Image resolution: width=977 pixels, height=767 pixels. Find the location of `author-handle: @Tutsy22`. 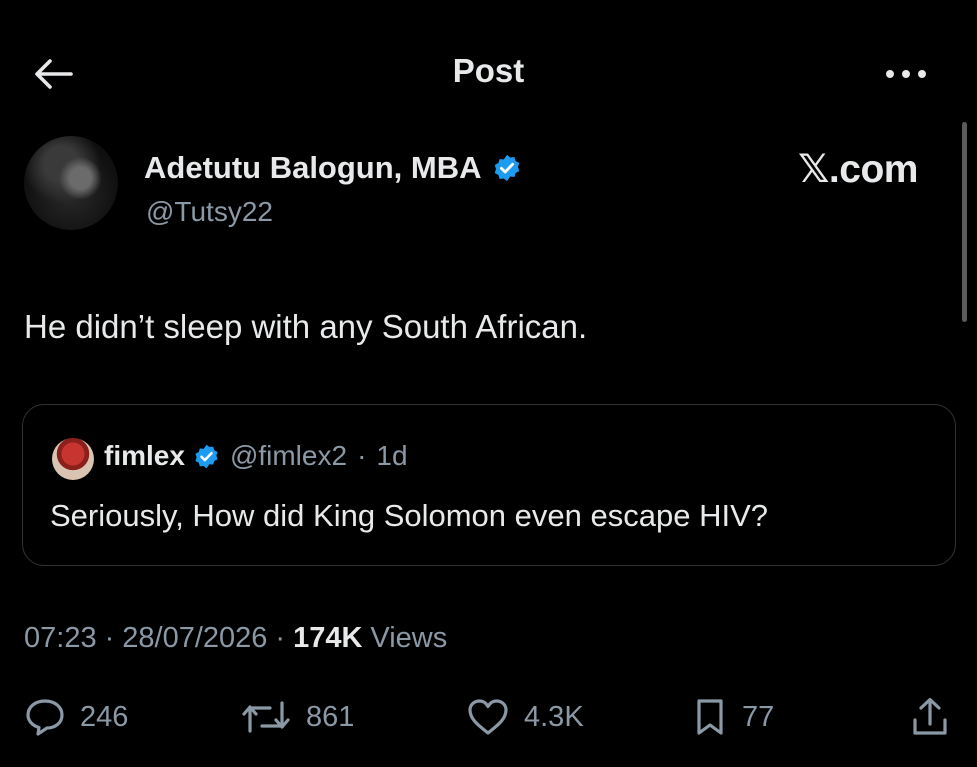

author-handle: @Tutsy22 is located at coordinates (209, 212).